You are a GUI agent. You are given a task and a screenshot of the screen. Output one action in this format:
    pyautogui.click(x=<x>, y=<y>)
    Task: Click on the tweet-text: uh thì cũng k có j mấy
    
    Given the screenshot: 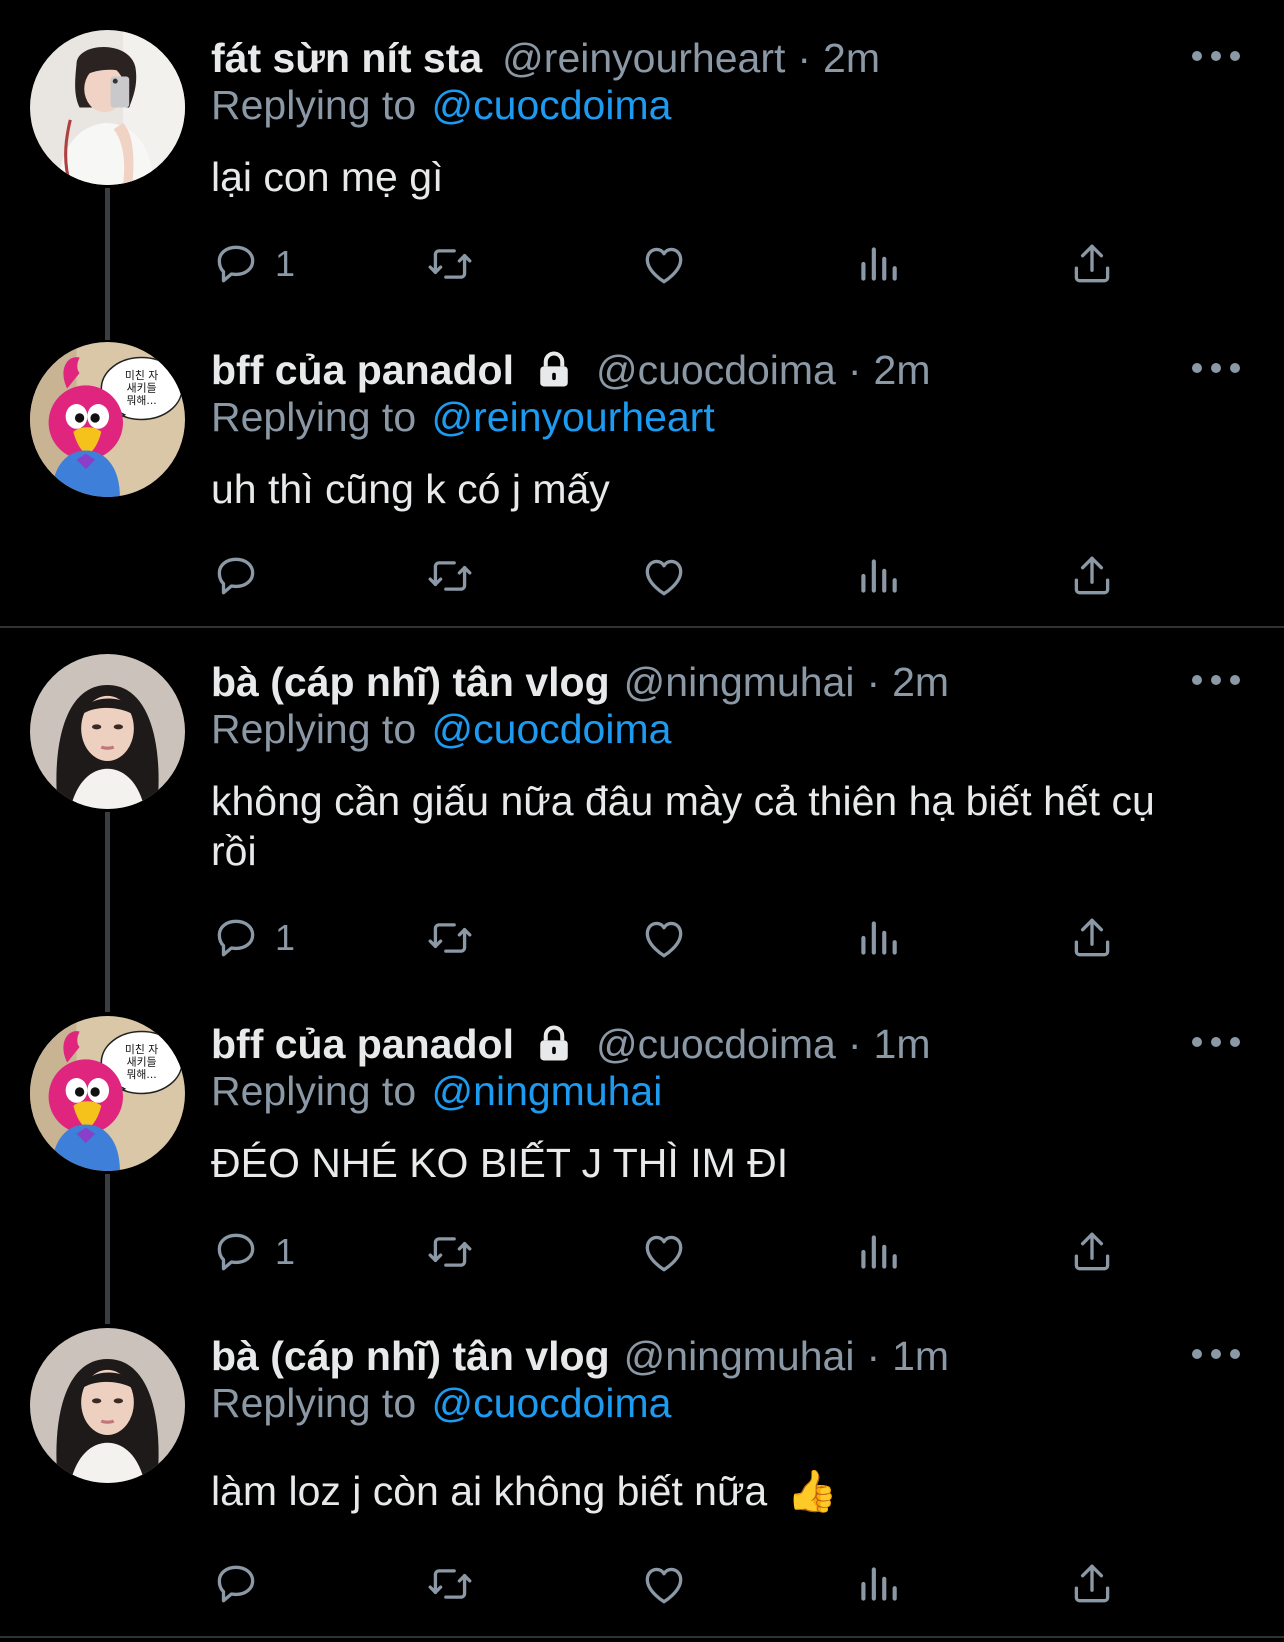 What is the action you would take?
    pyautogui.click(x=410, y=489)
    